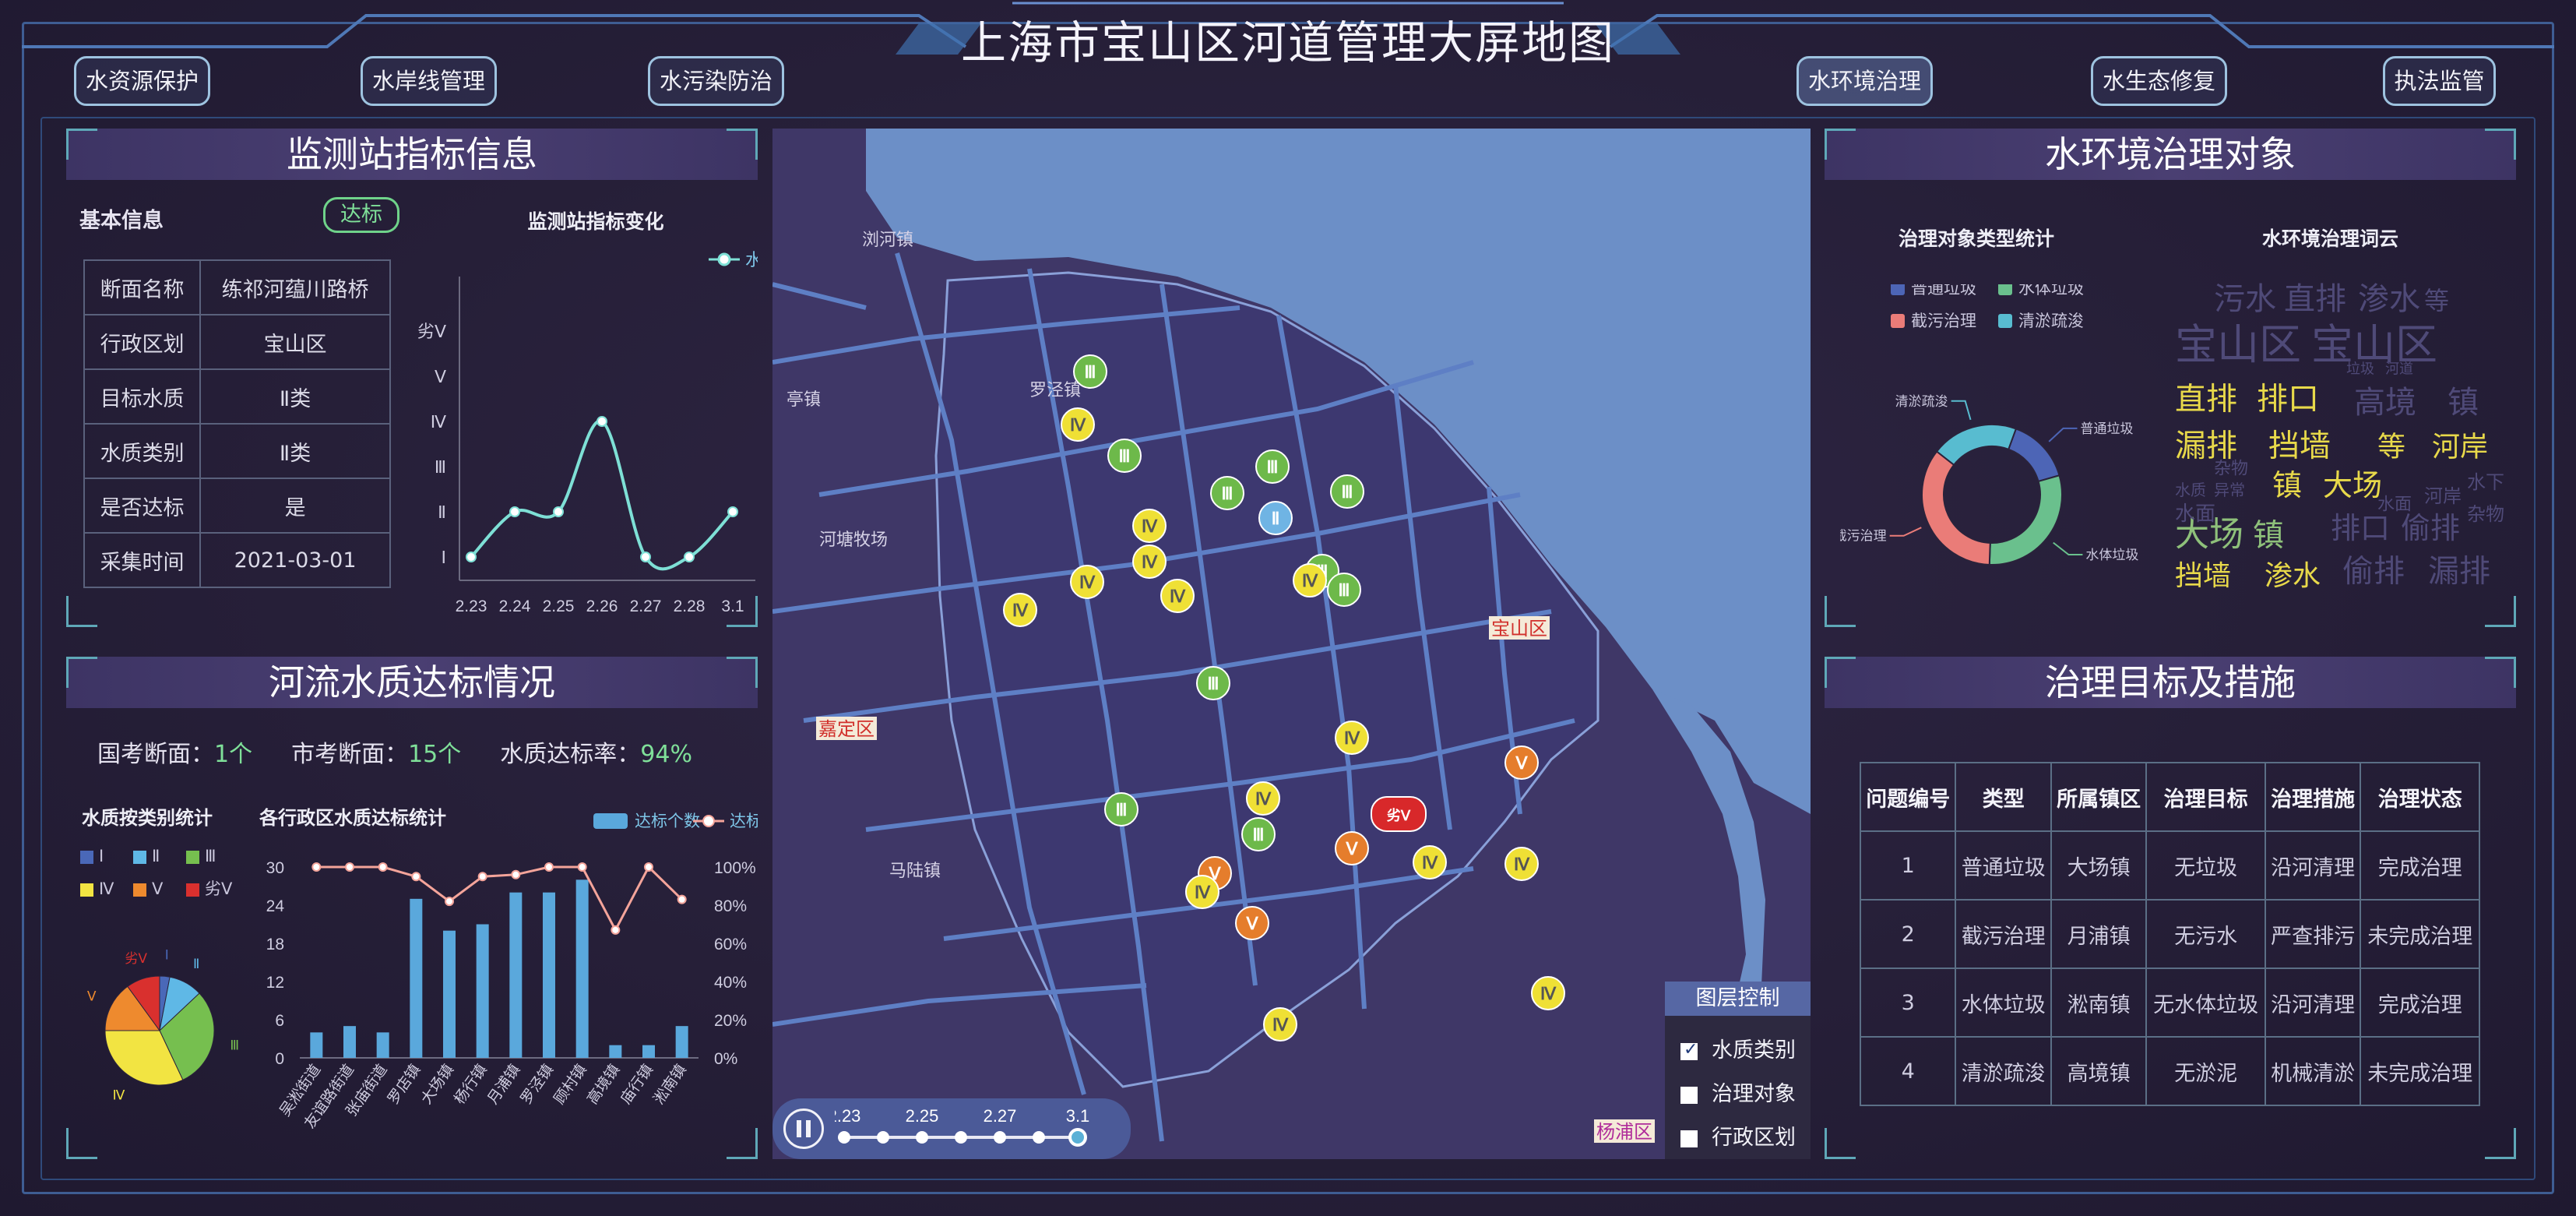 The image size is (2576, 1216). Describe the element at coordinates (716, 81) in the screenshot. I see `nav-pollution: 水污染防治` at that location.